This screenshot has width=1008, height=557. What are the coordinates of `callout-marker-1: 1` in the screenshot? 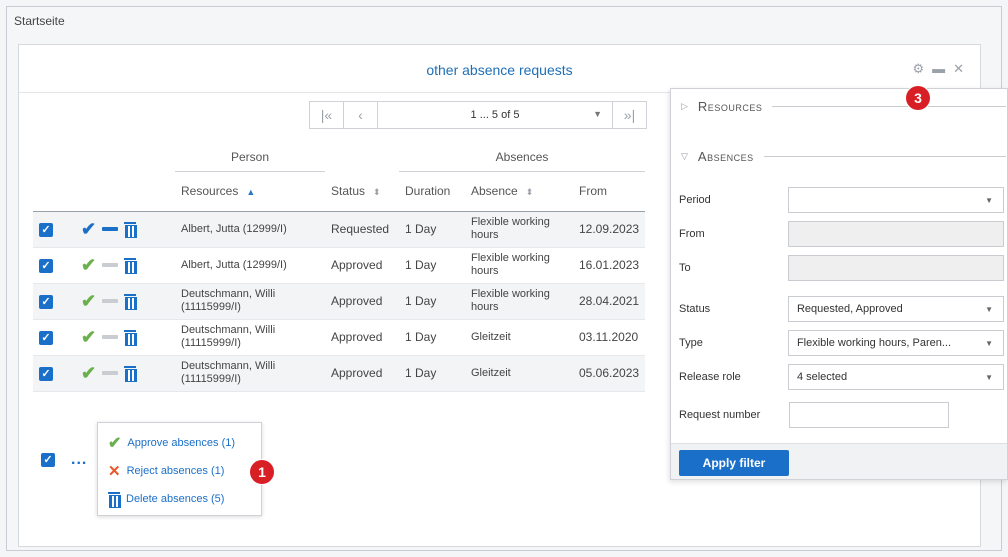 It's located at (262, 472).